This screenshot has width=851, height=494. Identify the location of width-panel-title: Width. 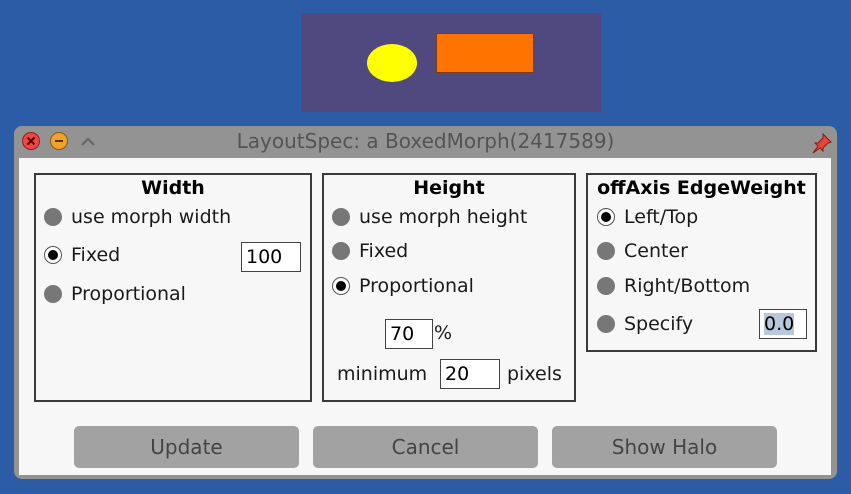
(173, 188).